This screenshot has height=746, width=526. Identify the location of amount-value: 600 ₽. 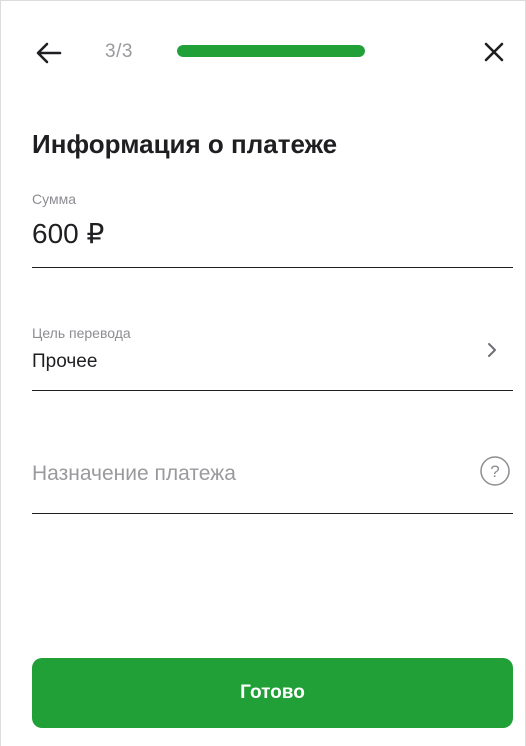
(68, 233).